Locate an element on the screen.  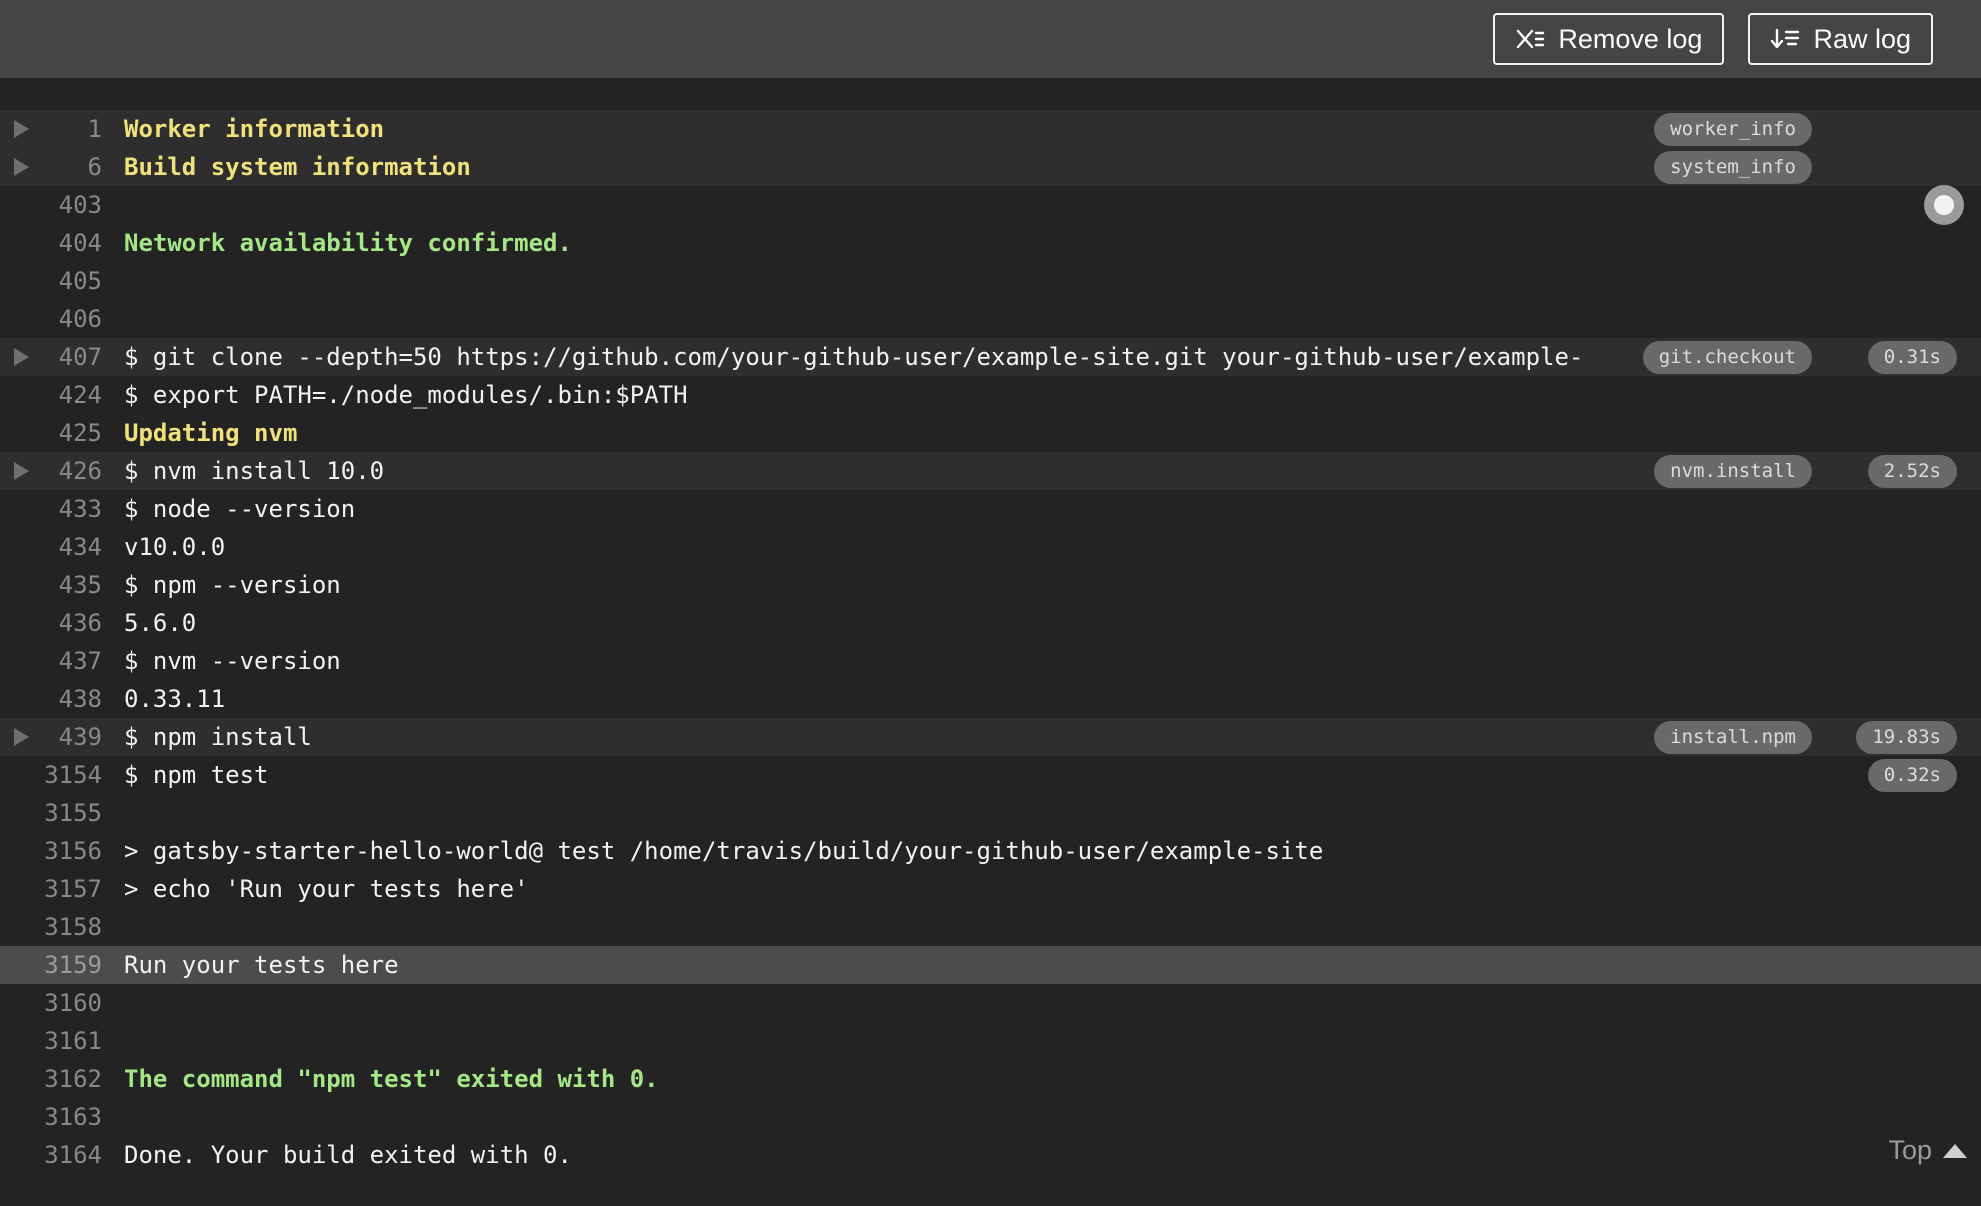
log-row: 1 Worker information worker_info is located at coordinates (990, 129).